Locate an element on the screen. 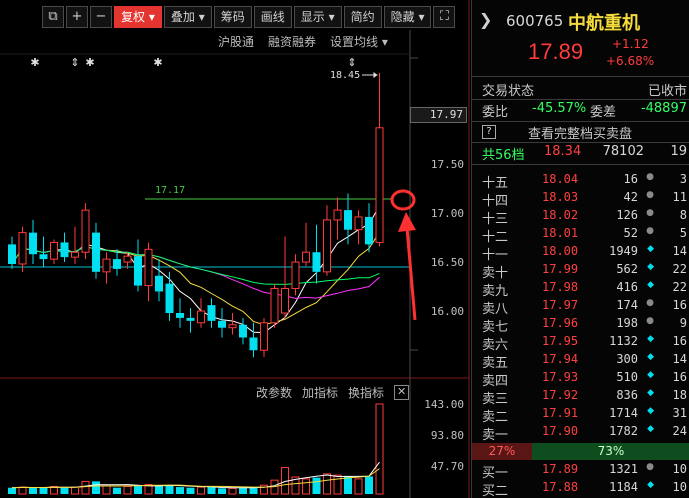 The width and height of the screenshot is (689, 498). book-row: 卖五 17.94 300 ◆ 14 is located at coordinates (580, 361).